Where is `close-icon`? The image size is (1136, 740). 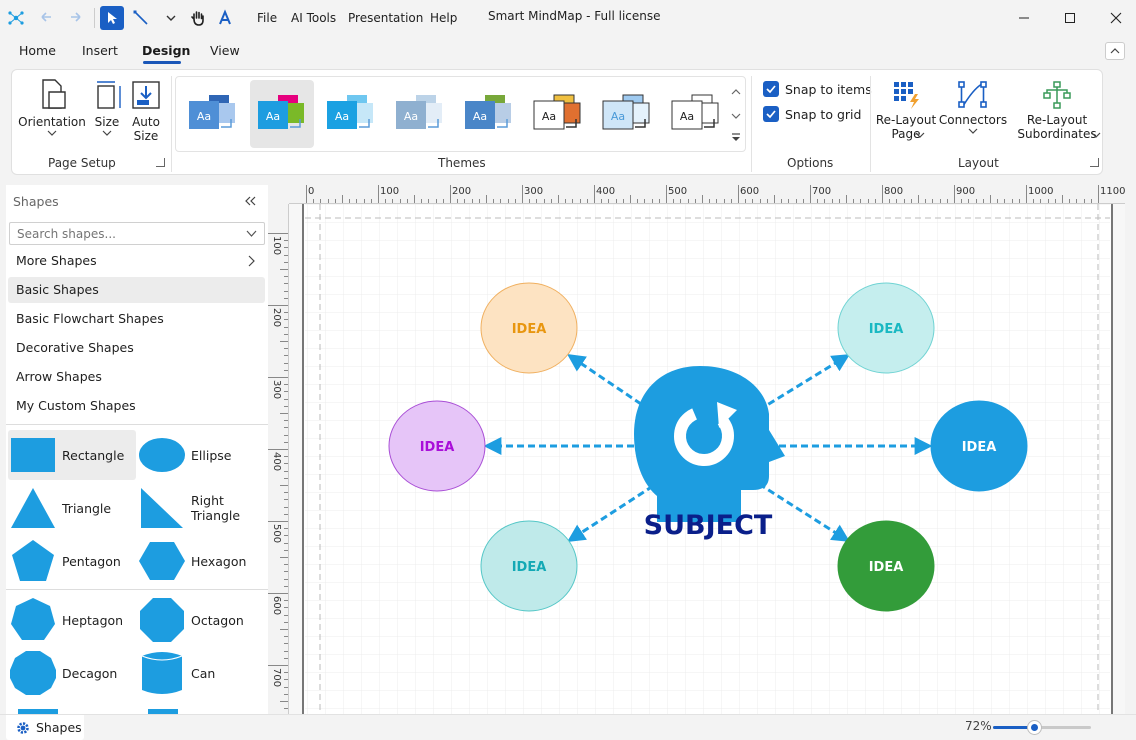 close-icon is located at coordinates (1116, 18).